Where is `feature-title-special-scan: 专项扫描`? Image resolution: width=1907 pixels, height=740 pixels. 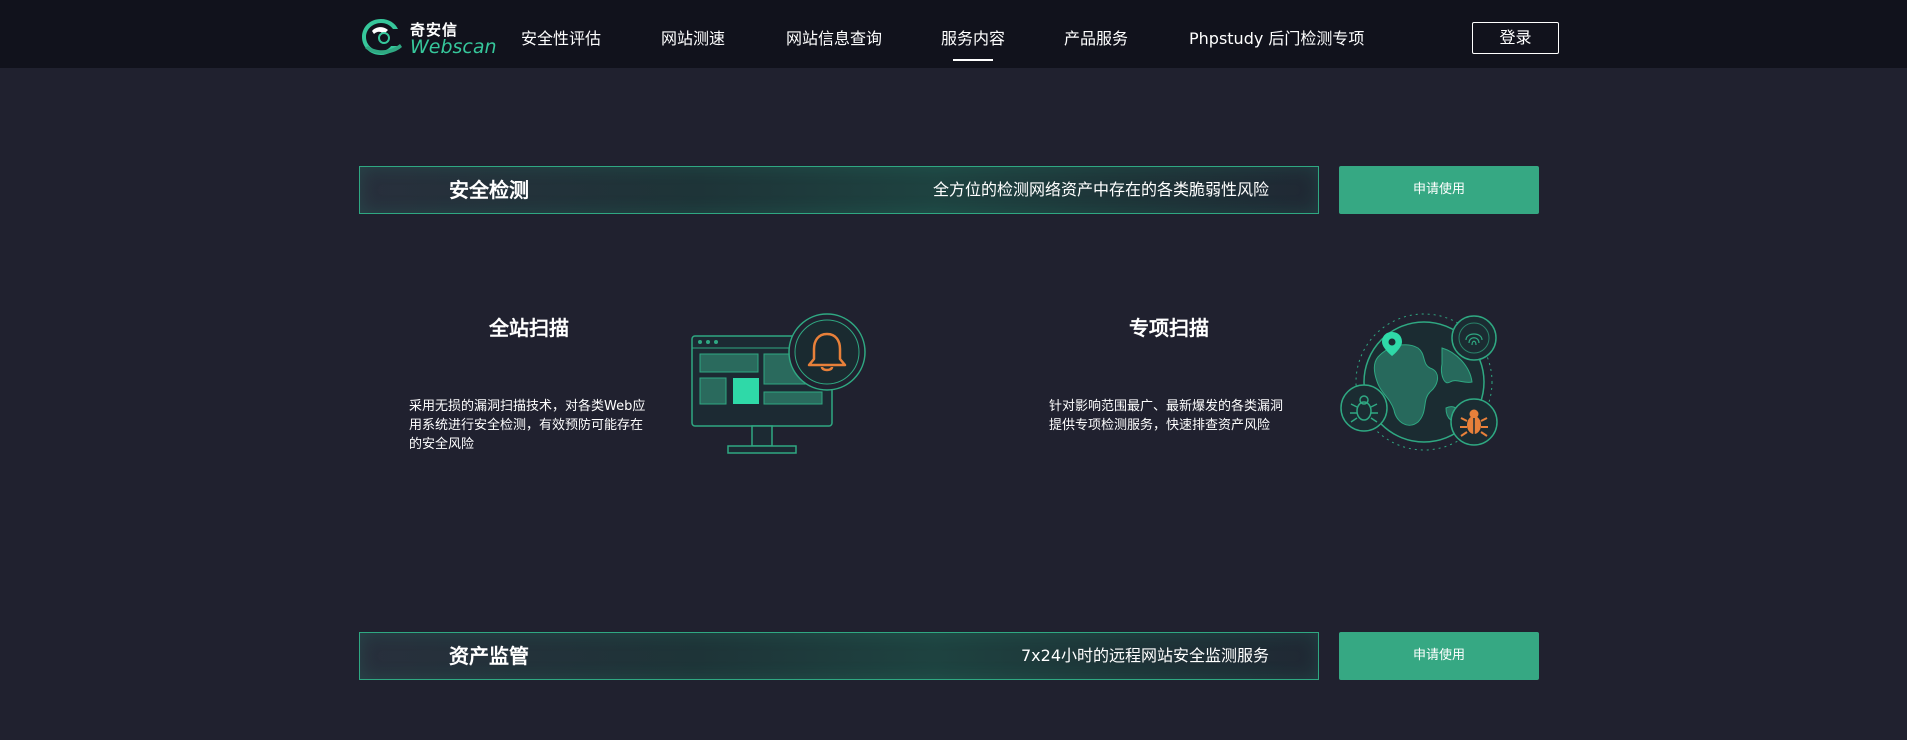
feature-title-special-scan: 专项扫描 is located at coordinates (1169, 328).